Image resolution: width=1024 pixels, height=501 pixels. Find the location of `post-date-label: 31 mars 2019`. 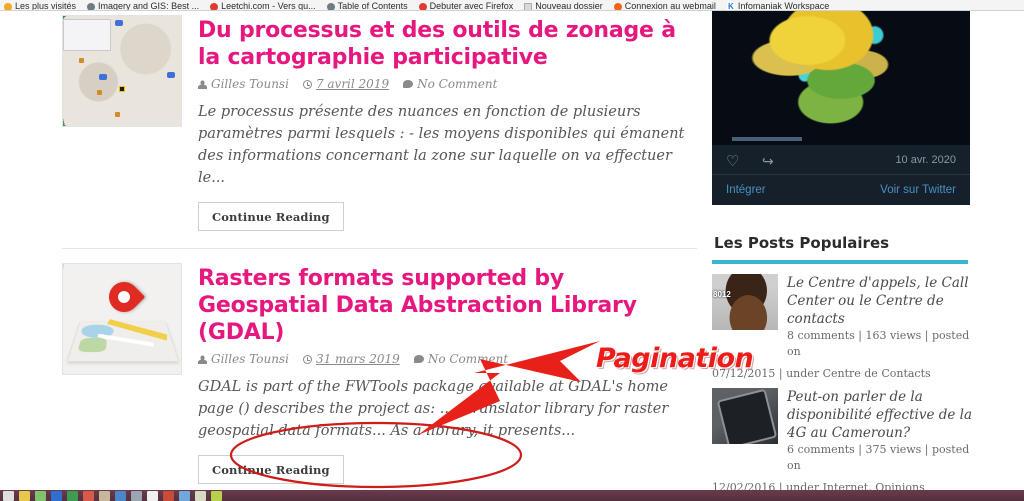

post-date-label: 31 mars 2019 is located at coordinates (358, 359).